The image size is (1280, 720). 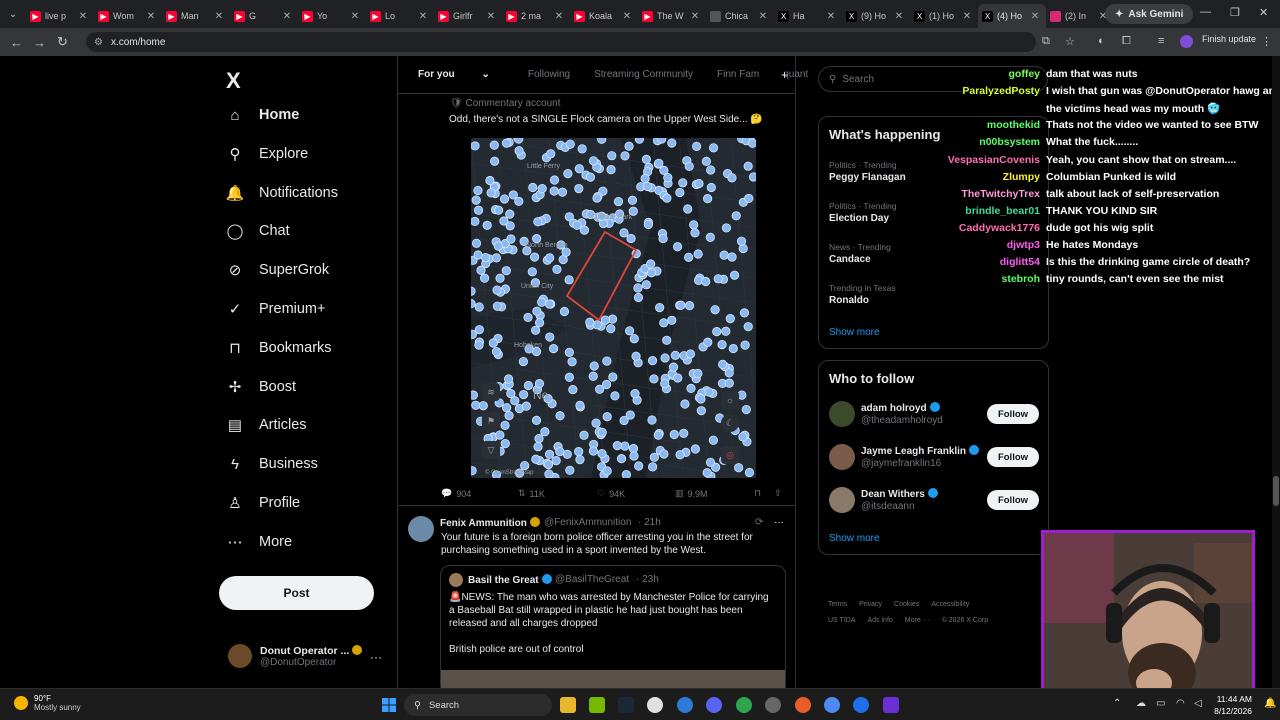 What do you see at coordinates (1080, 16) in the screenshot?
I see `browser-tab: (2) In ✕` at bounding box center [1080, 16].